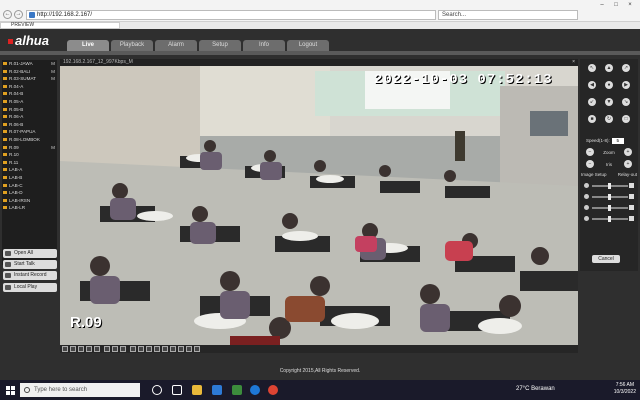 The image size is (640, 400). Describe the element at coordinates (628, 152) in the screenshot. I see `zoom-in-icon: +` at that location.